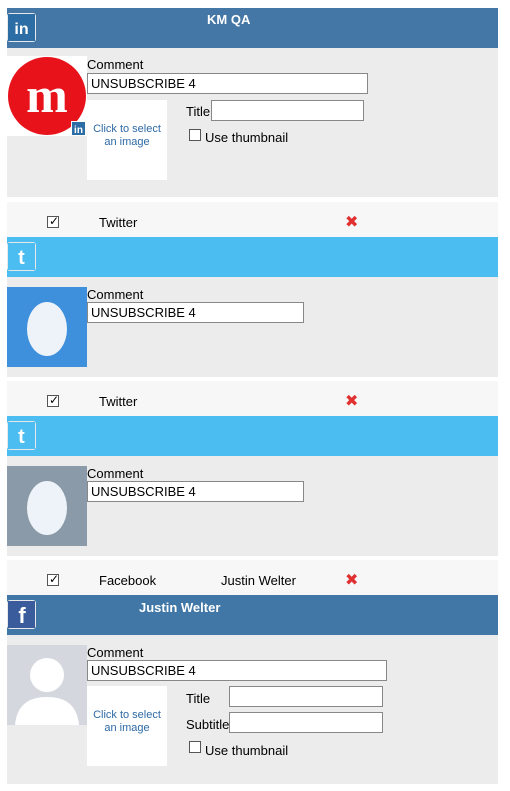 The image size is (510, 791). Describe the element at coordinates (47, 685) in the screenshot. I see `facebook-default-avatar` at that location.